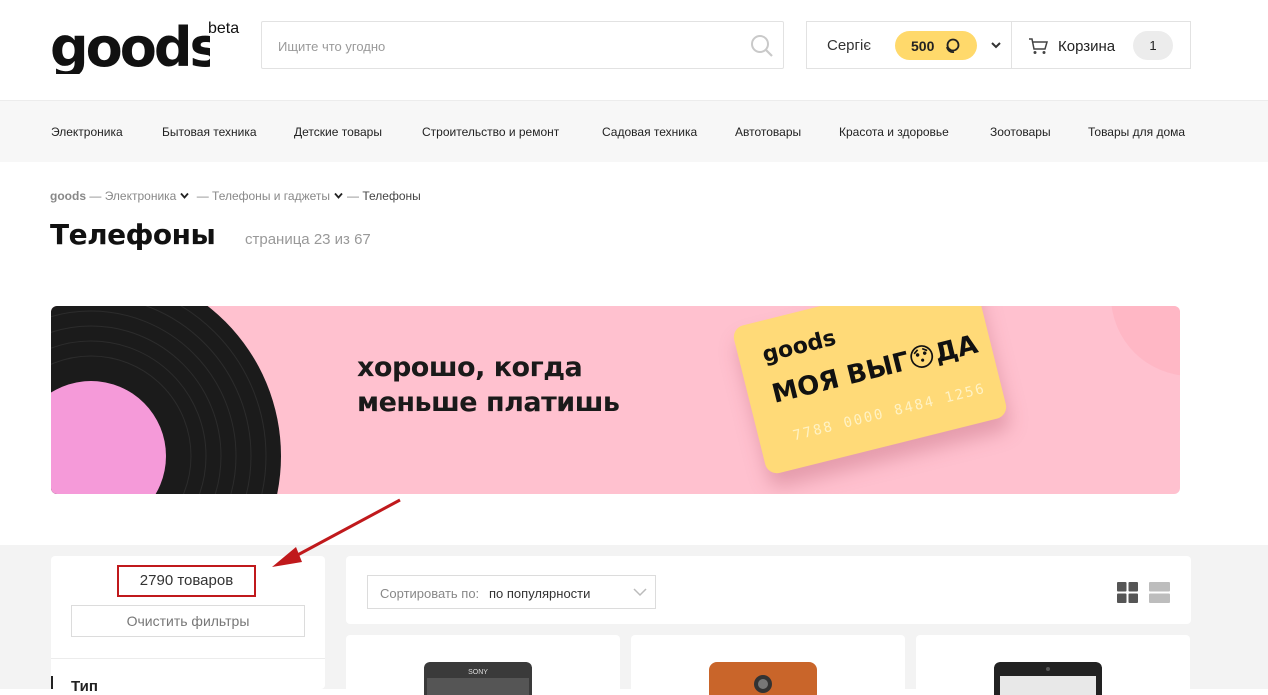 The height and width of the screenshot is (695, 1268). What do you see at coordinates (488, 402) in the screenshot?
I see `banner-line-2: меньше платишь` at bounding box center [488, 402].